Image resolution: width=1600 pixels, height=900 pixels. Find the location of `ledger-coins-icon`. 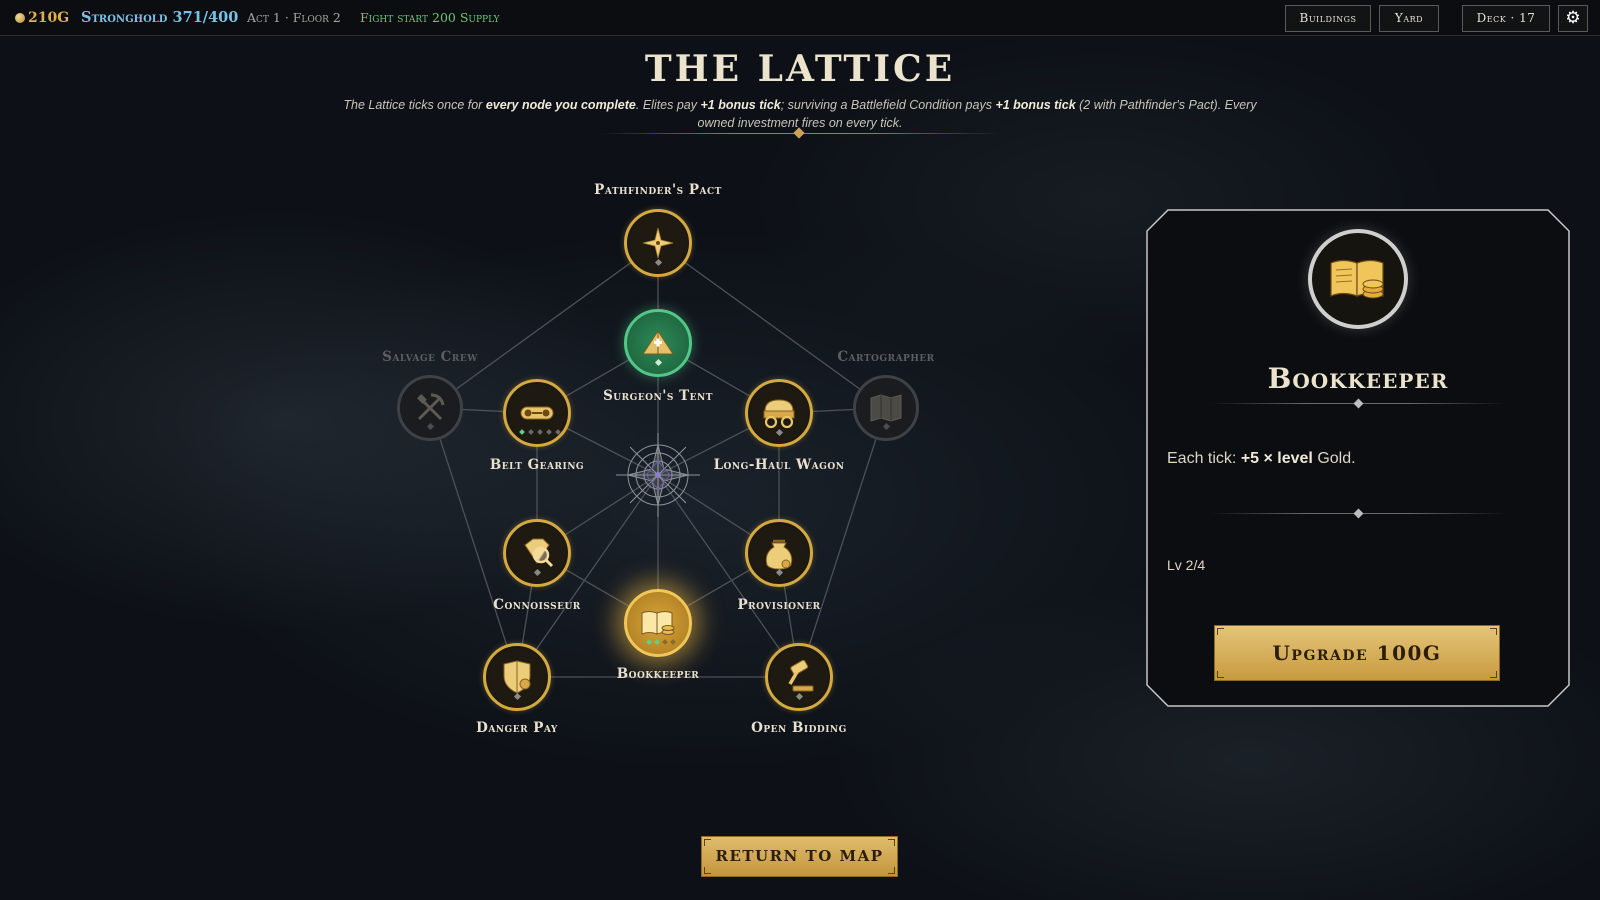

ledger-coins-icon is located at coordinates (1358, 279).